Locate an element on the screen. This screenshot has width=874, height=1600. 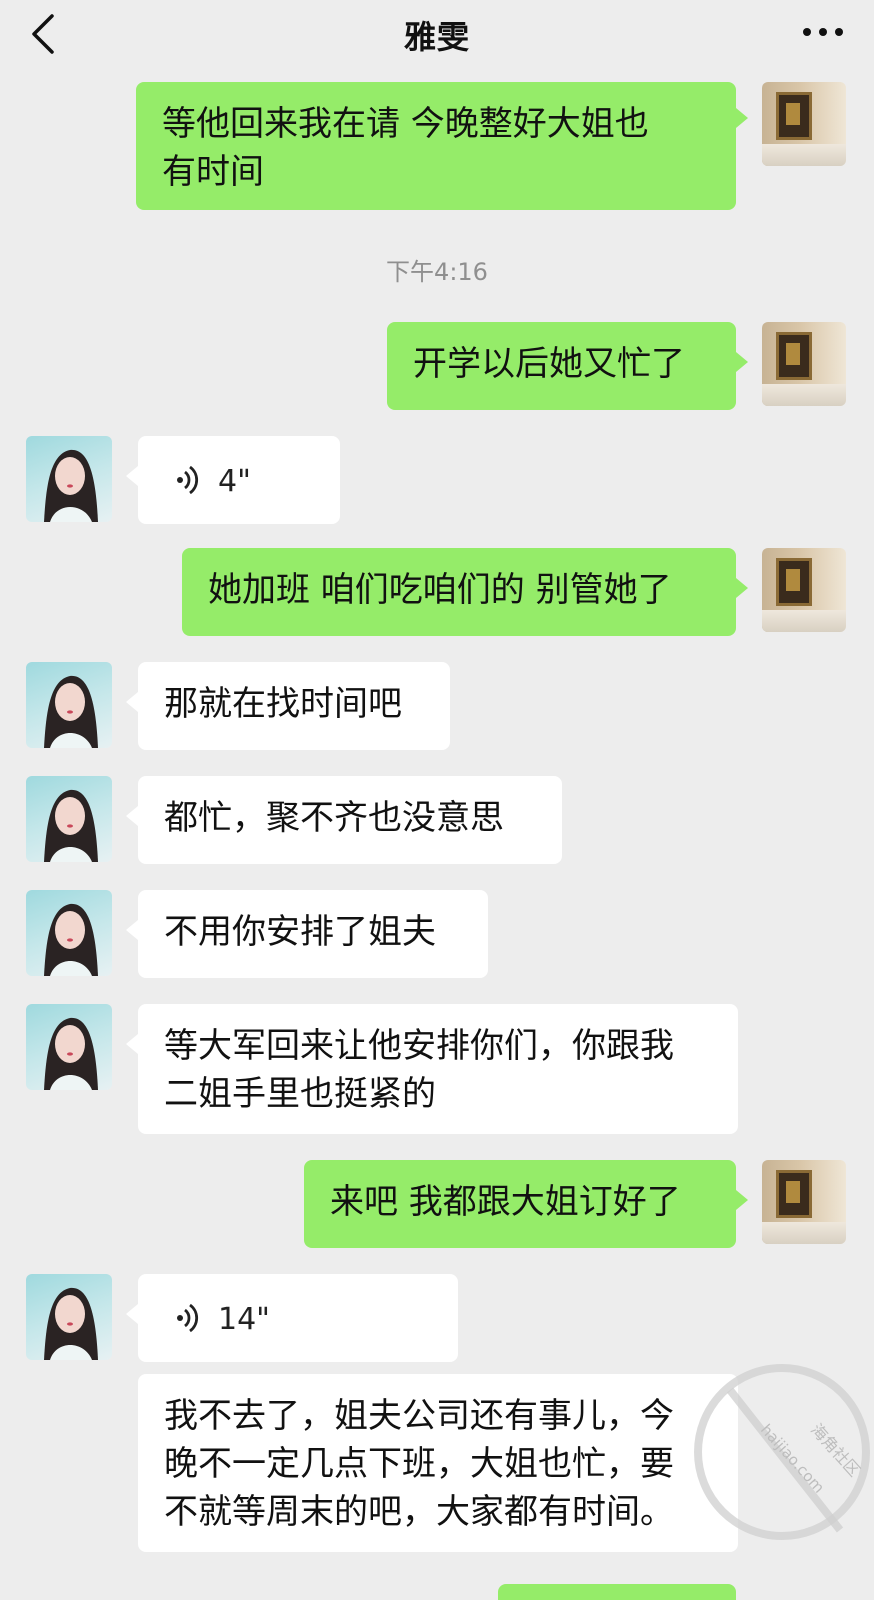
voice-message-bubble: 14" is located at coordinates (298, 1318).